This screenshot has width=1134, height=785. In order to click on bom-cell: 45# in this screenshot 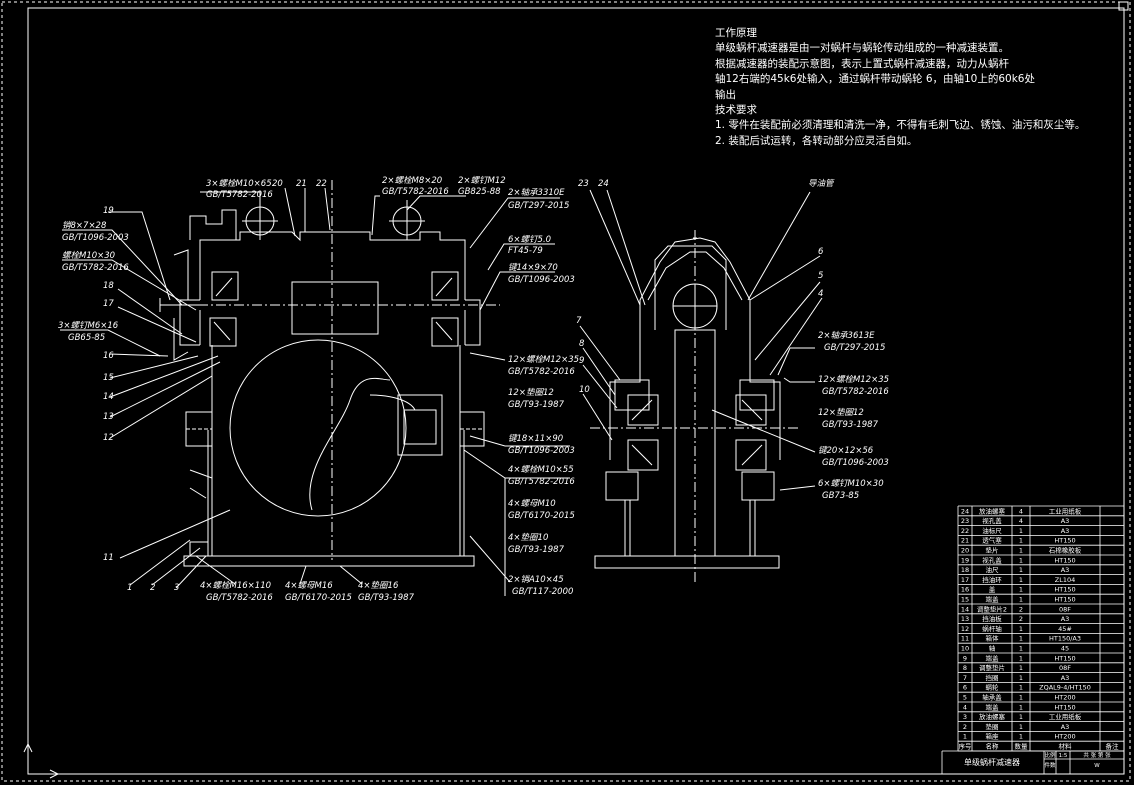, I will do `click(1065, 629)`.